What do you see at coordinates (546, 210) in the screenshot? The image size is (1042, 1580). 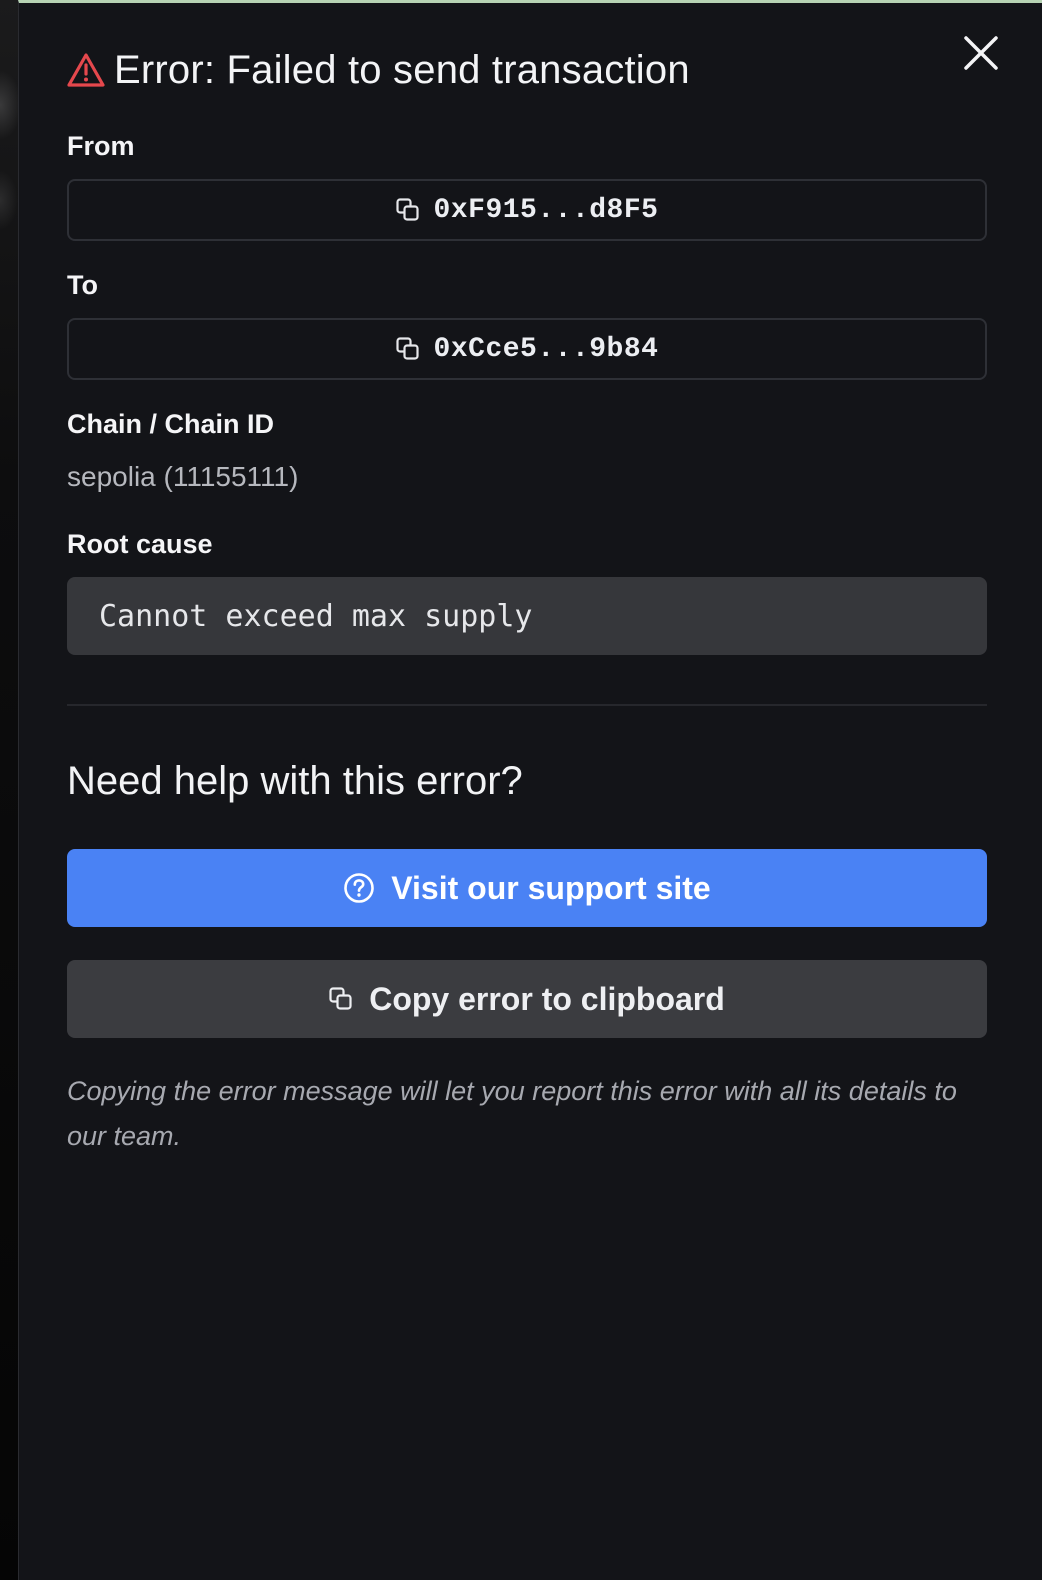 I see `from-address: 0xF915...d8F5` at bounding box center [546, 210].